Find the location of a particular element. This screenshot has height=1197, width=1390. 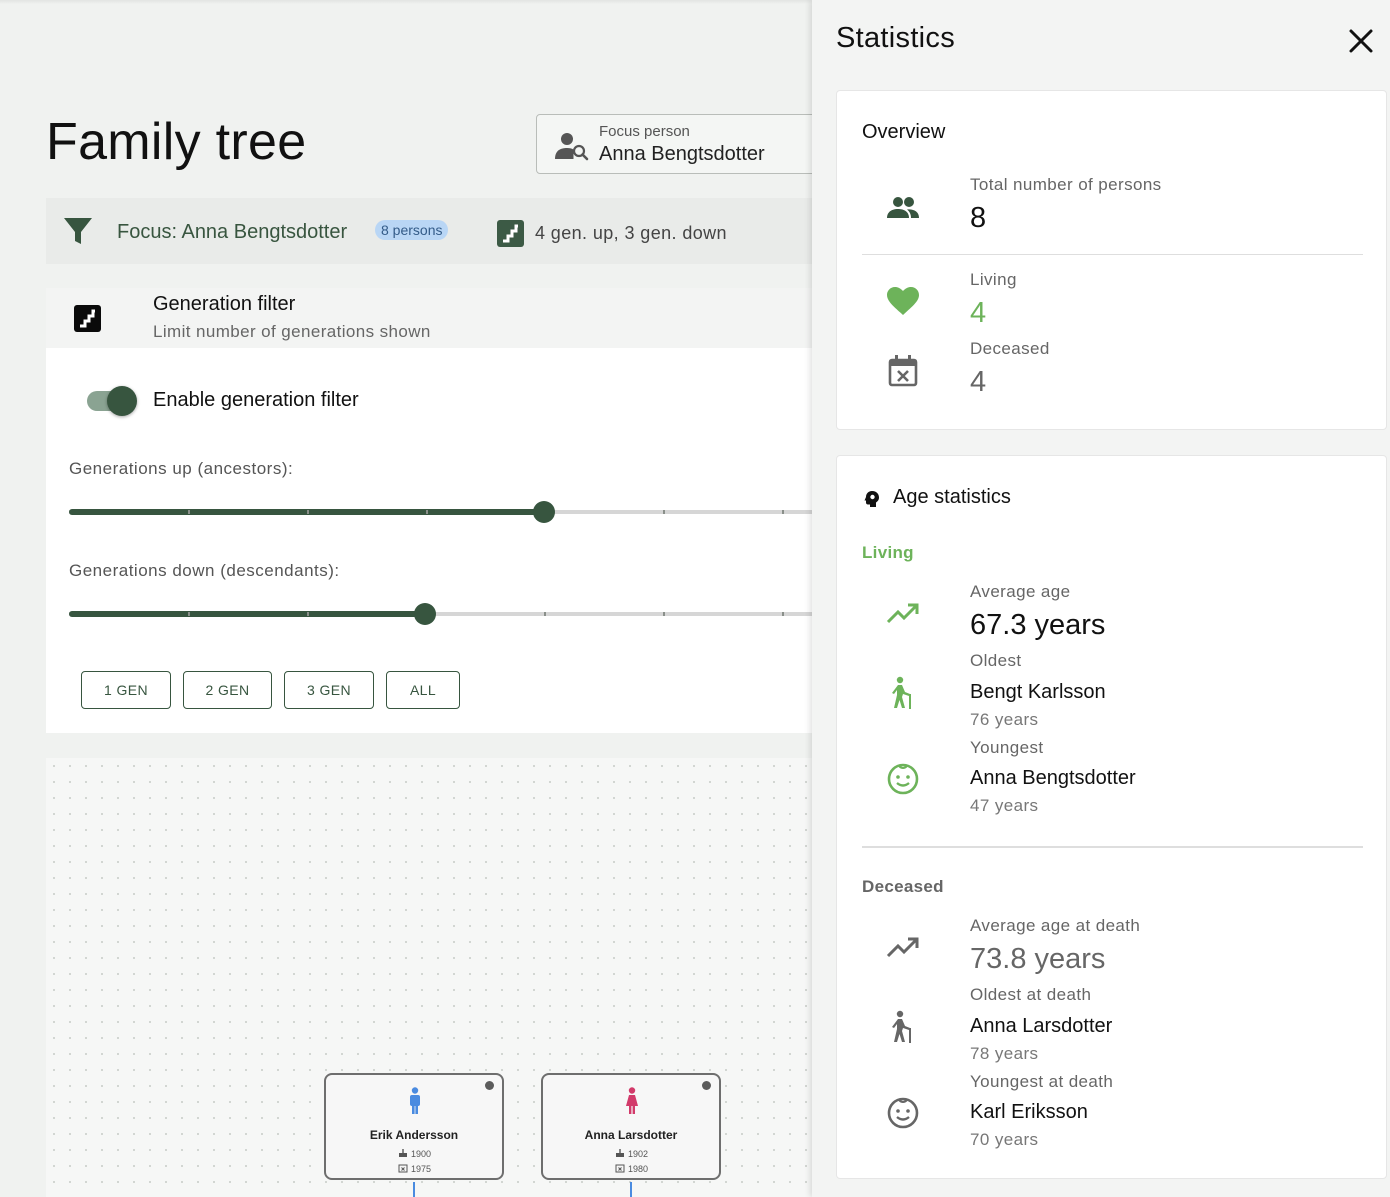

person-name: Anna Larsdotter is located at coordinates (631, 1135).